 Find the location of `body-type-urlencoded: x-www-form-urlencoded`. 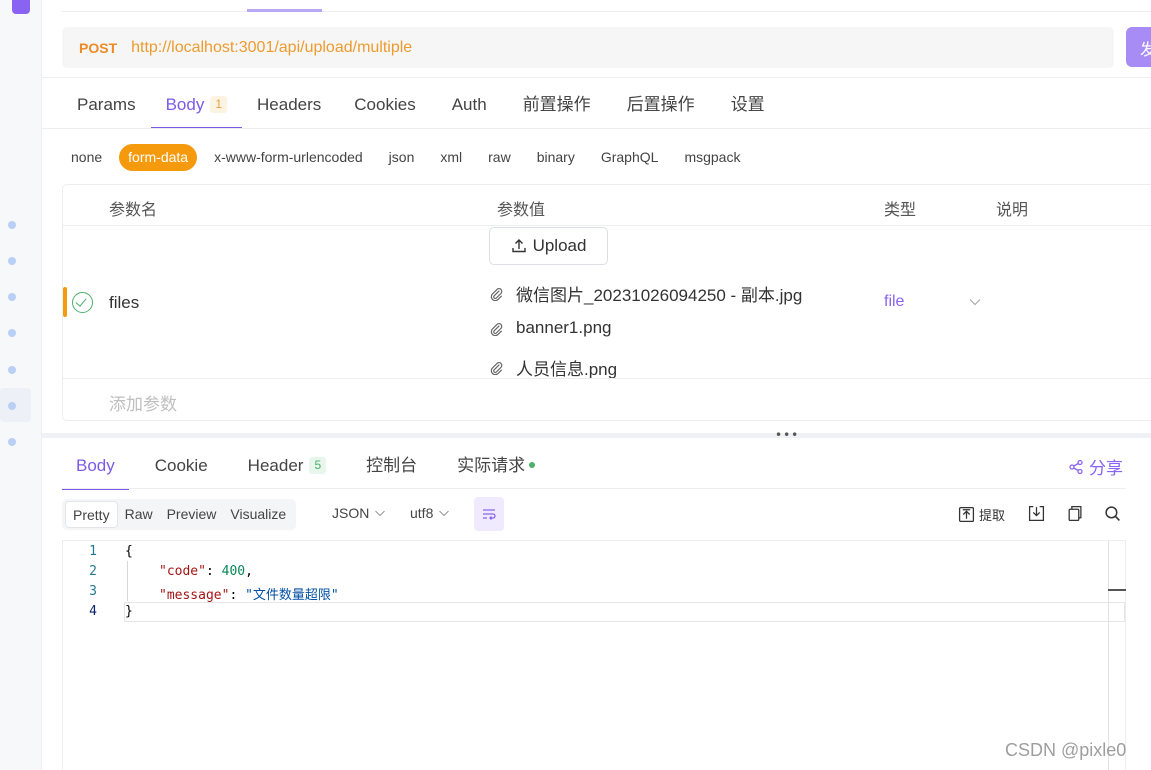

body-type-urlencoded: x-www-form-urlencoded is located at coordinates (288, 157).